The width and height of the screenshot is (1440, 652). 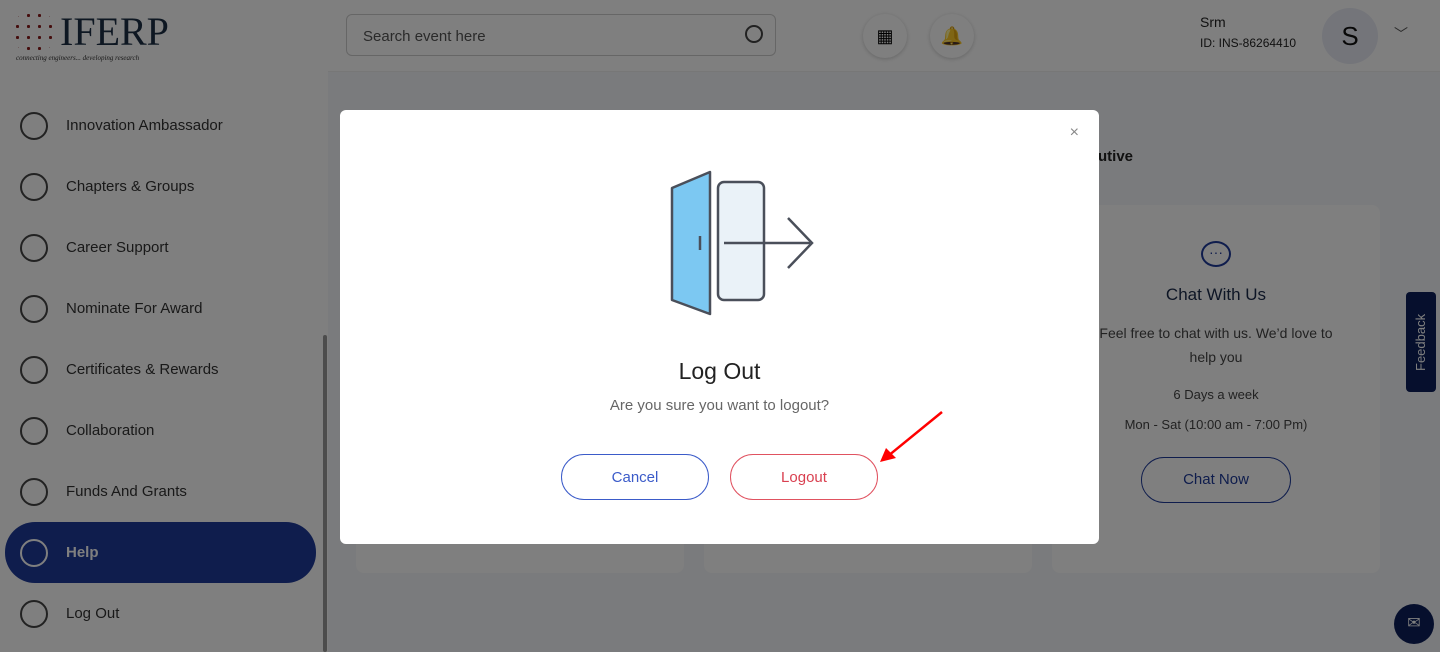 I want to click on logout-button: Logout, so click(x=804, y=477).